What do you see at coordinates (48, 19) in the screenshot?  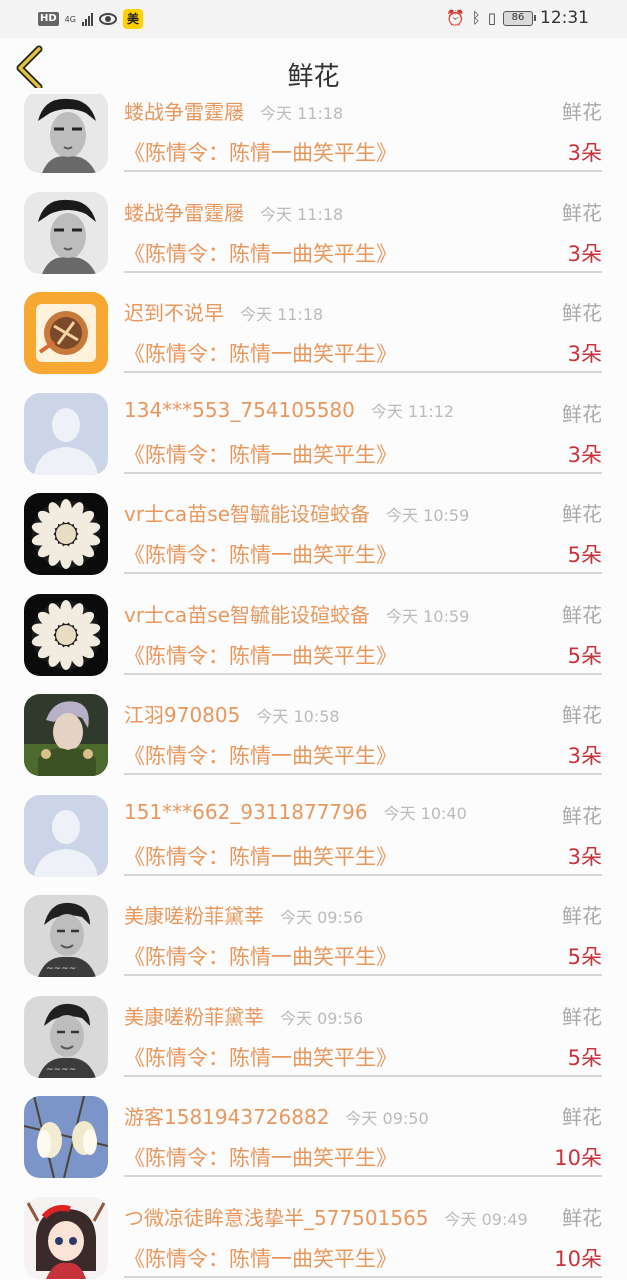 I see `hd-badge: HD` at bounding box center [48, 19].